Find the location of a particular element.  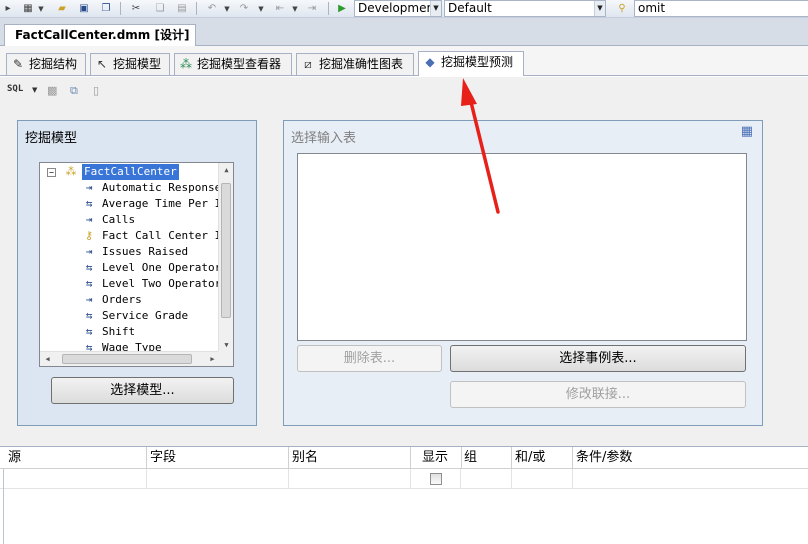

paste-icon: ▤ is located at coordinates (182, 8).